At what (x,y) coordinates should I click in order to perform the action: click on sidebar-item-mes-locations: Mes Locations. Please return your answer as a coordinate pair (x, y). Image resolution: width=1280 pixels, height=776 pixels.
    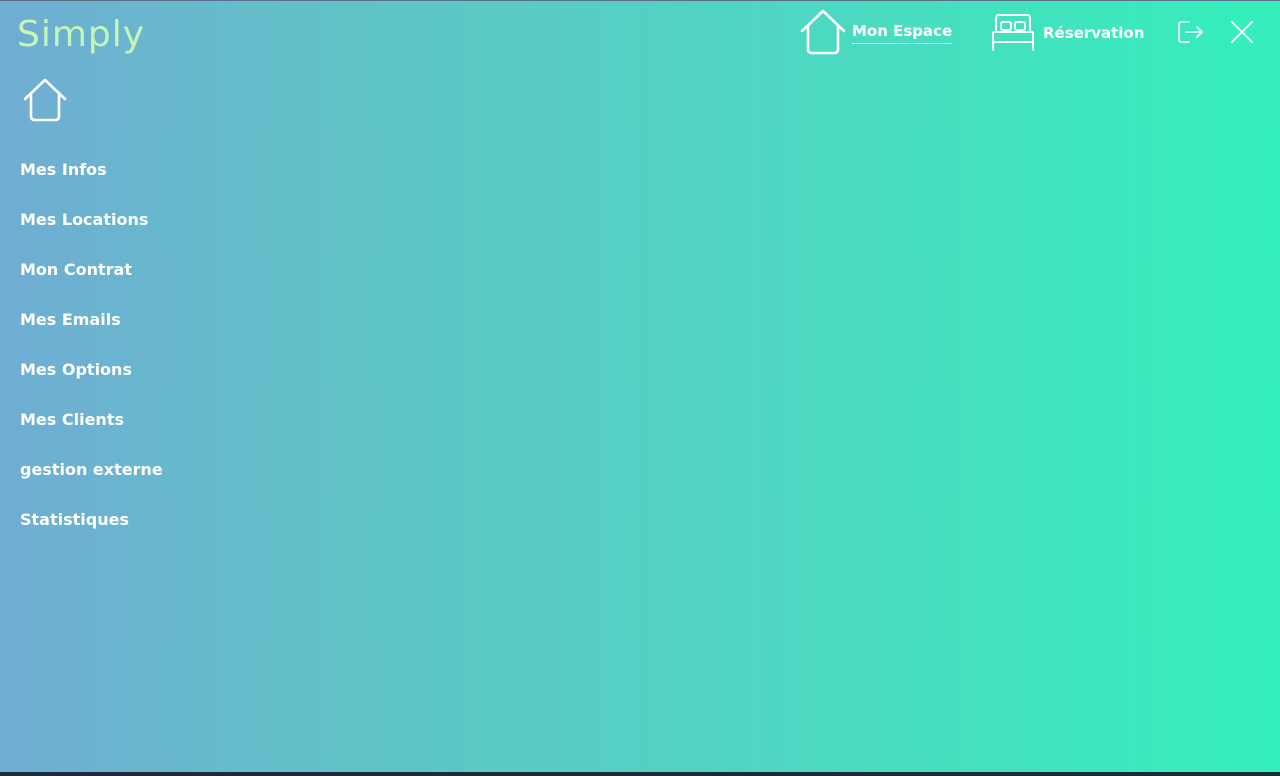
    Looking at the image, I should click on (91, 234).